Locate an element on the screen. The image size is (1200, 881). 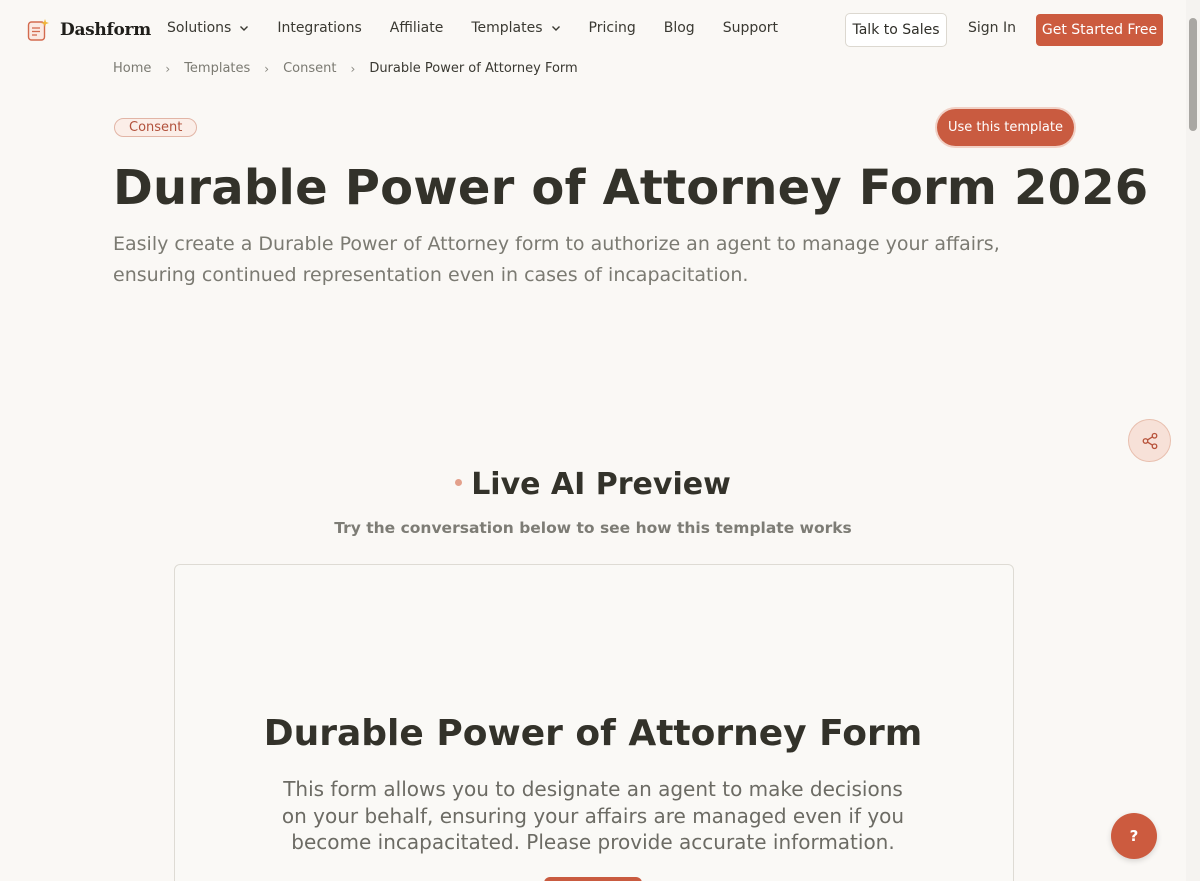
page-title: Durable Power of Attorney Form 2026 is located at coordinates (631, 188).